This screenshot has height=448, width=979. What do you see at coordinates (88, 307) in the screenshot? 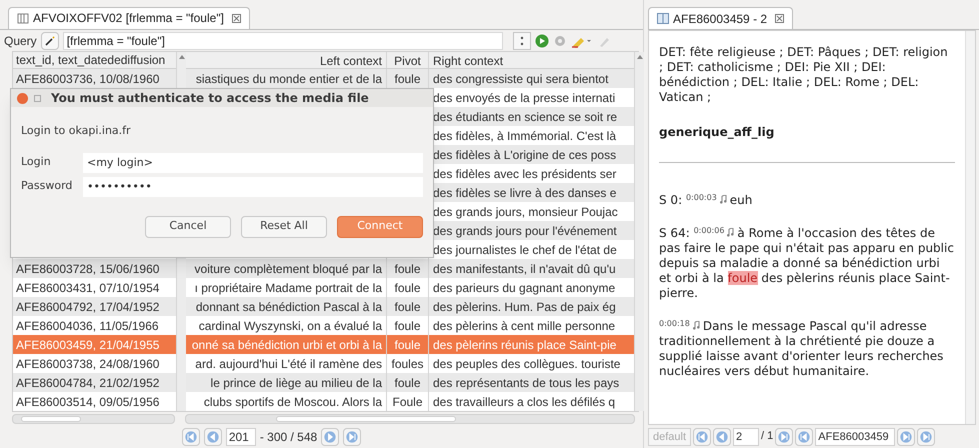
I see `table-cell-text: AFE86004792, 17/04/1952` at bounding box center [88, 307].